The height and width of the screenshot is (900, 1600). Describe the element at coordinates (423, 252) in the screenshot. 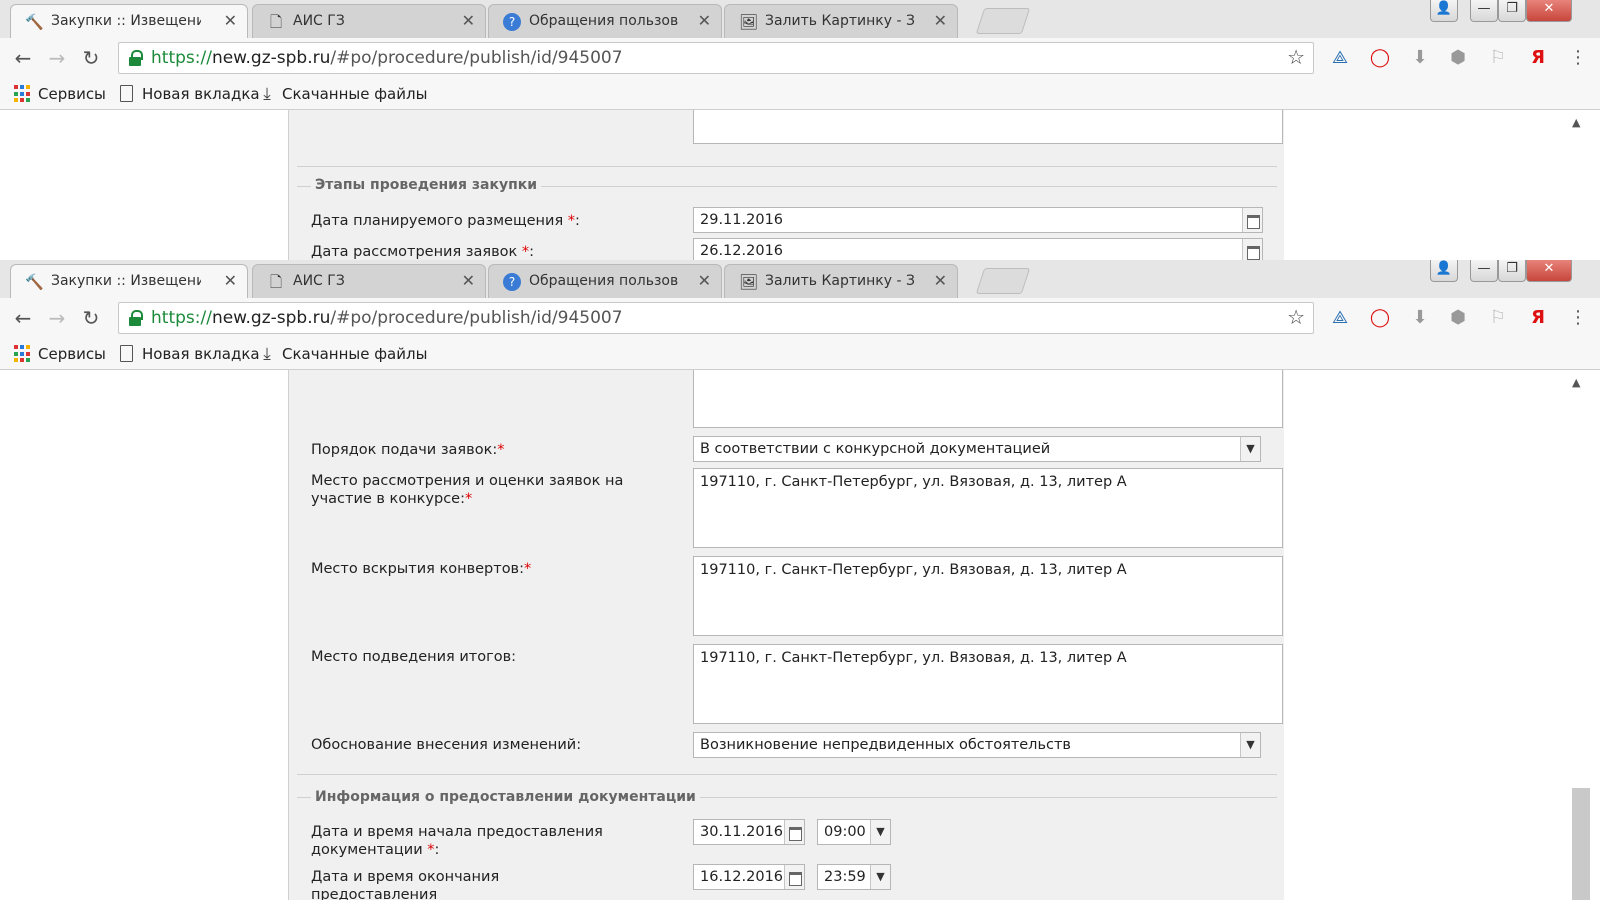

I see `field-label-review-date: Дата рассмотрения заявок *:` at that location.